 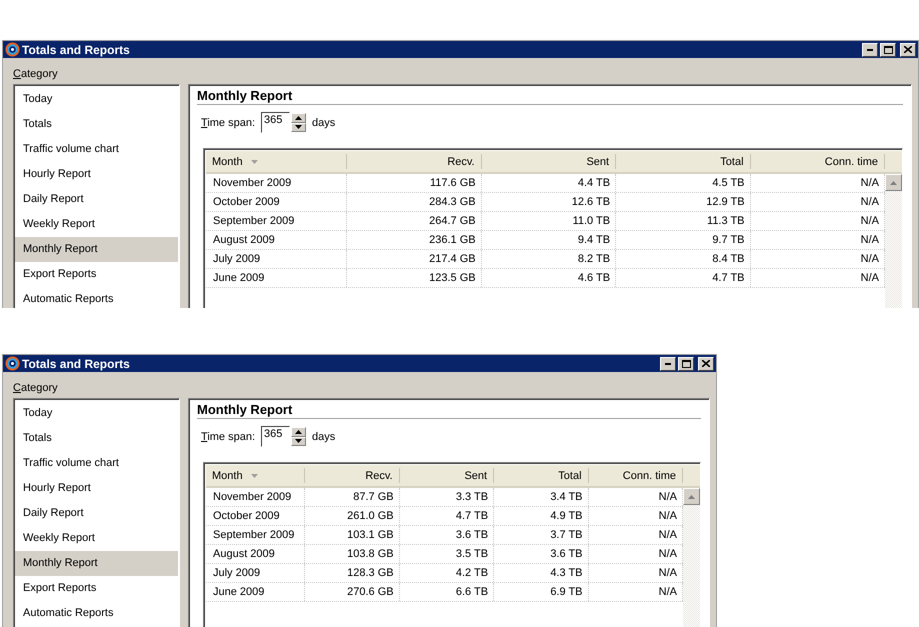 I want to click on table-cell: 4.6 TB, so click(x=549, y=278).